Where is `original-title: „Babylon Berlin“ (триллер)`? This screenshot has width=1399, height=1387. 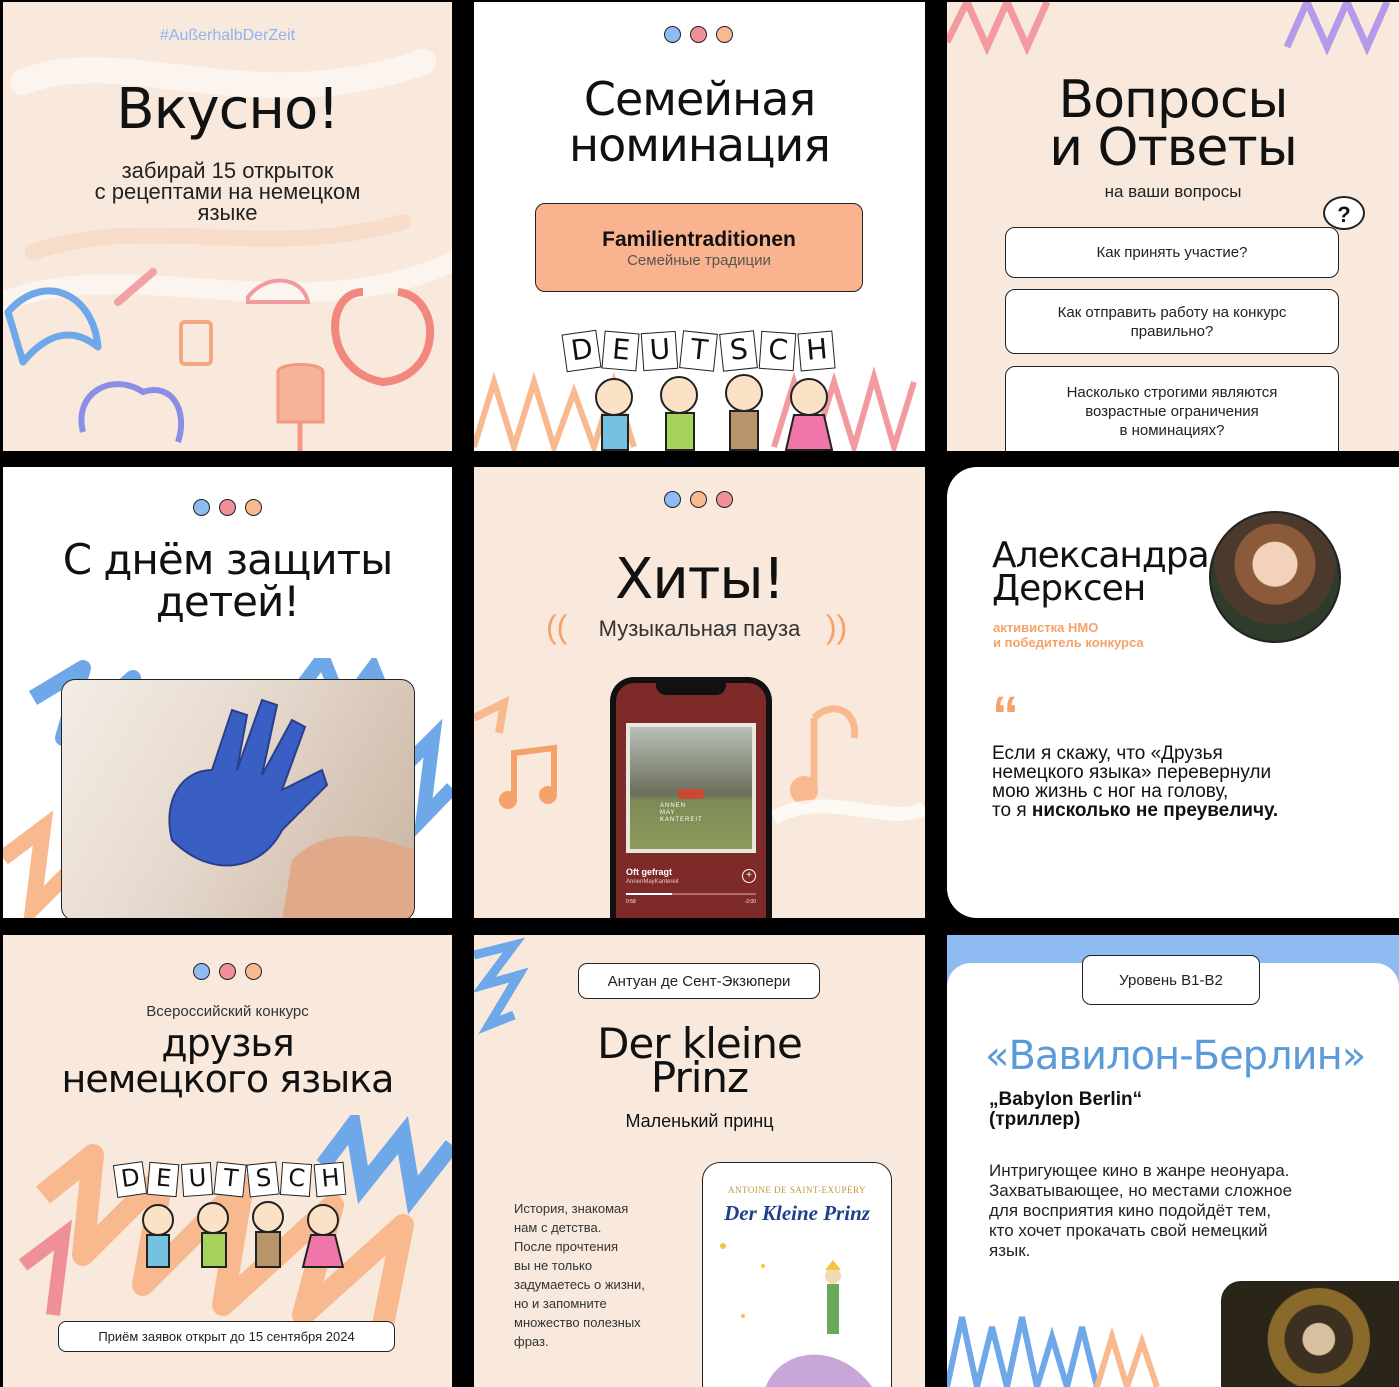
original-title: „Babylon Berlin“ (триллер) is located at coordinates (1066, 1109).